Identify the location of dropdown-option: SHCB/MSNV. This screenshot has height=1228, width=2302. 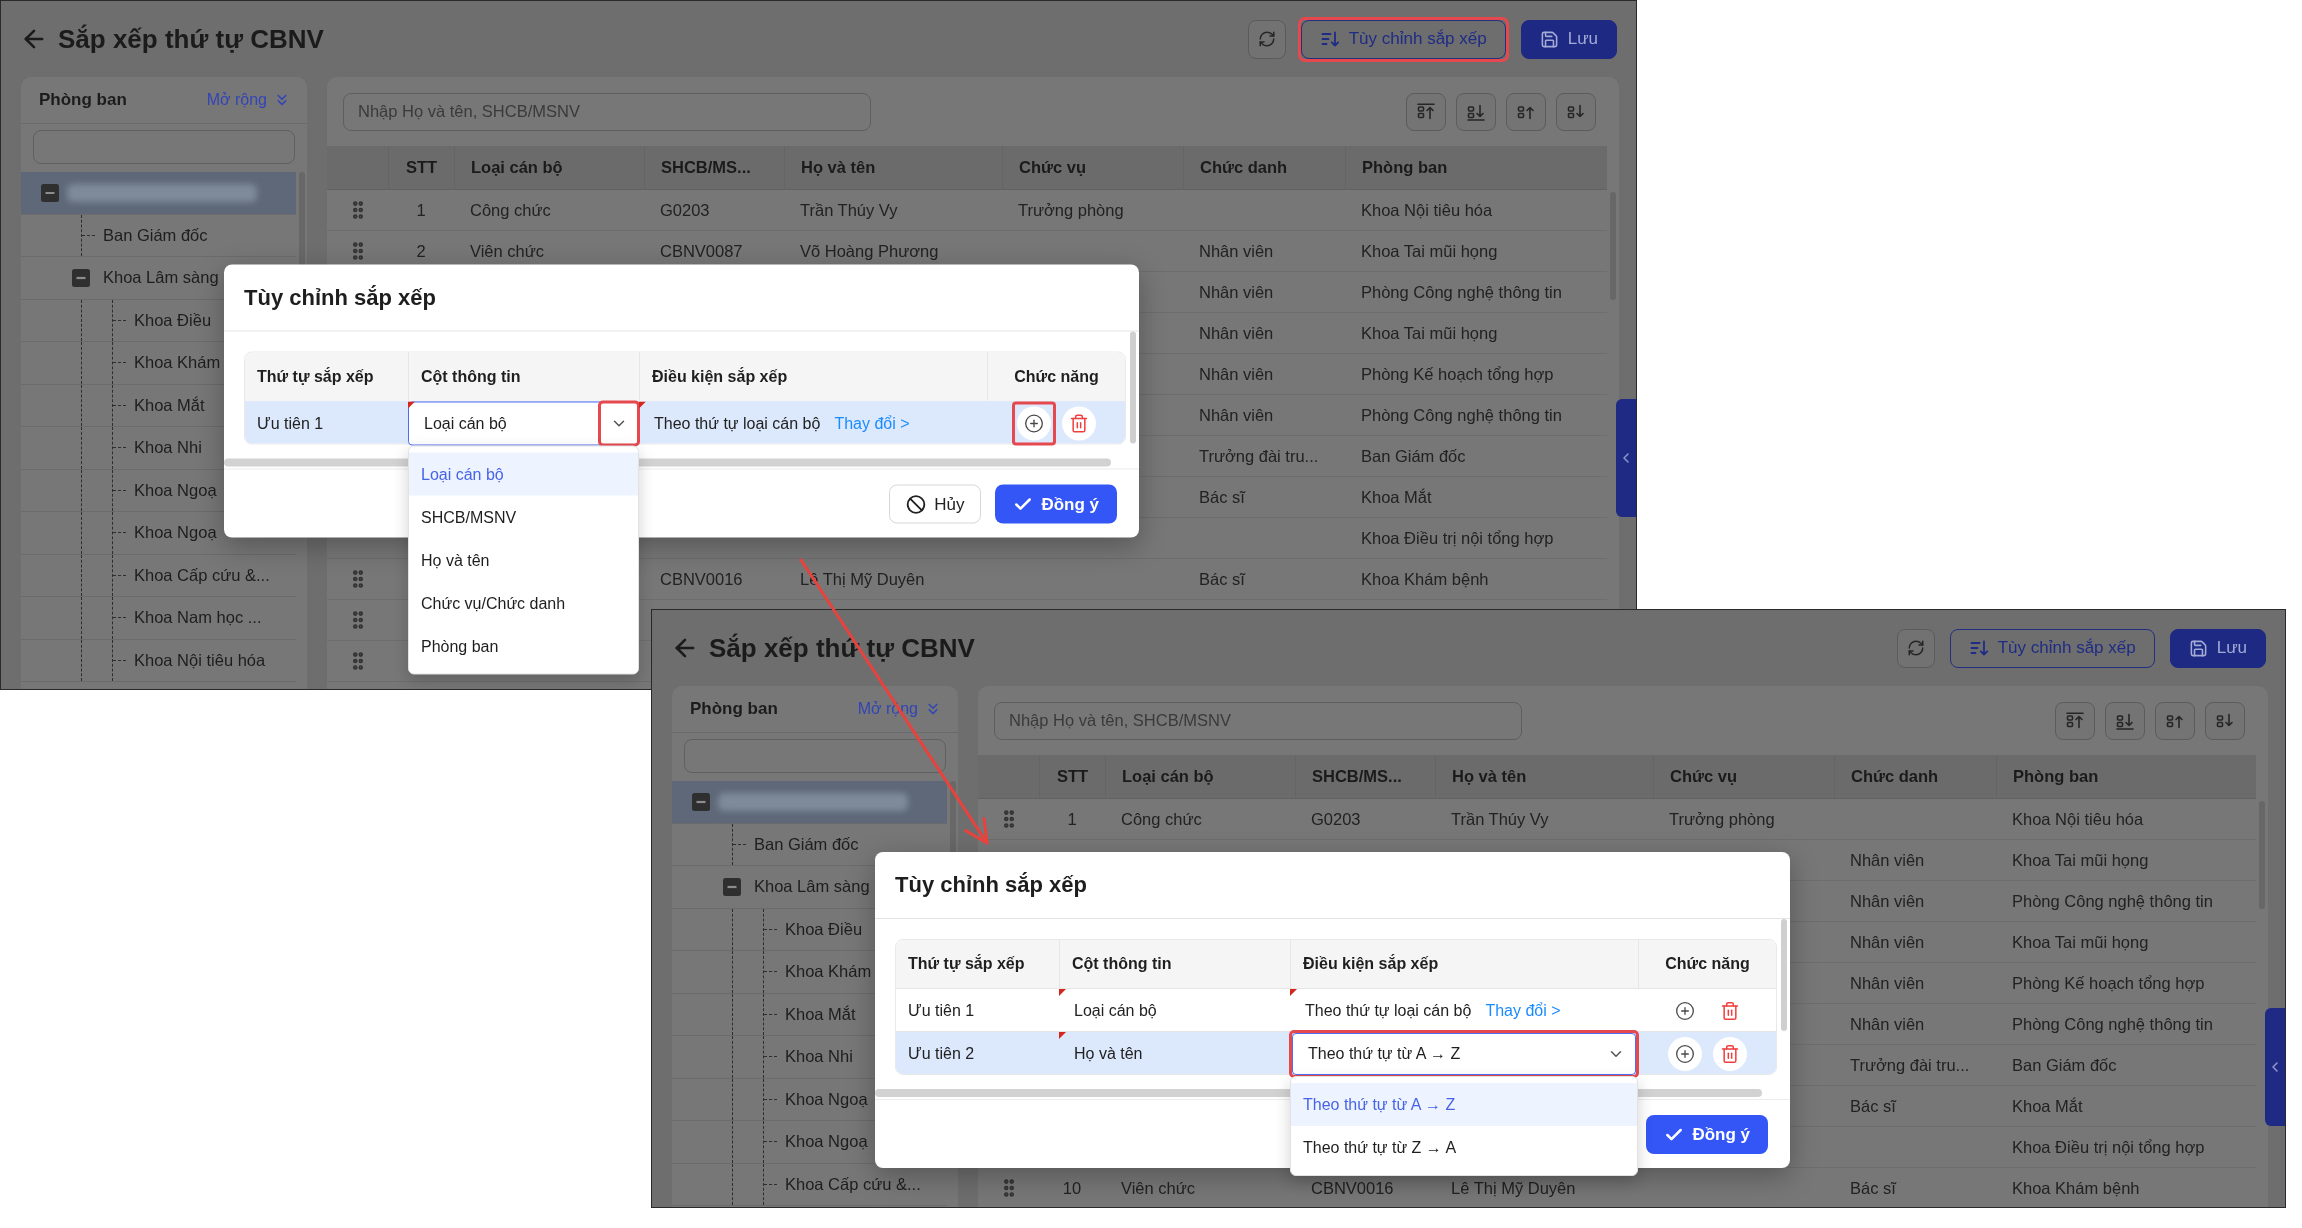
(523, 517).